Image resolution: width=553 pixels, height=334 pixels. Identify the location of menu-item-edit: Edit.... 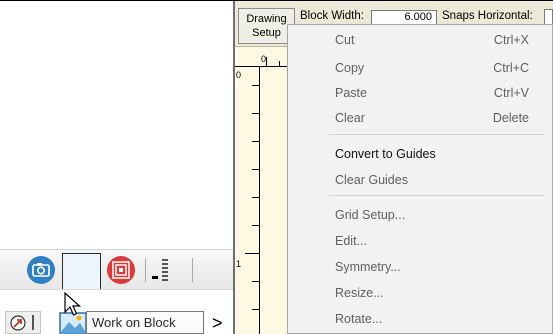
(420, 241).